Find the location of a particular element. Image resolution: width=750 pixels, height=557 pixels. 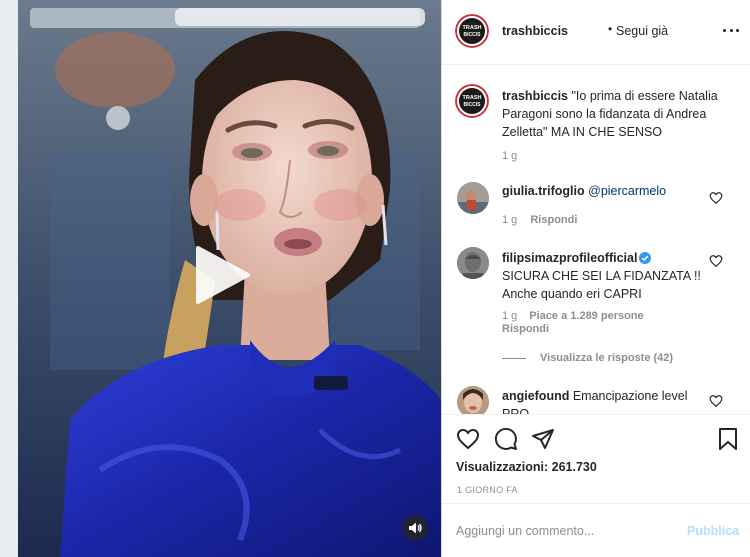

follow-status-button: Segui già is located at coordinates (642, 31).